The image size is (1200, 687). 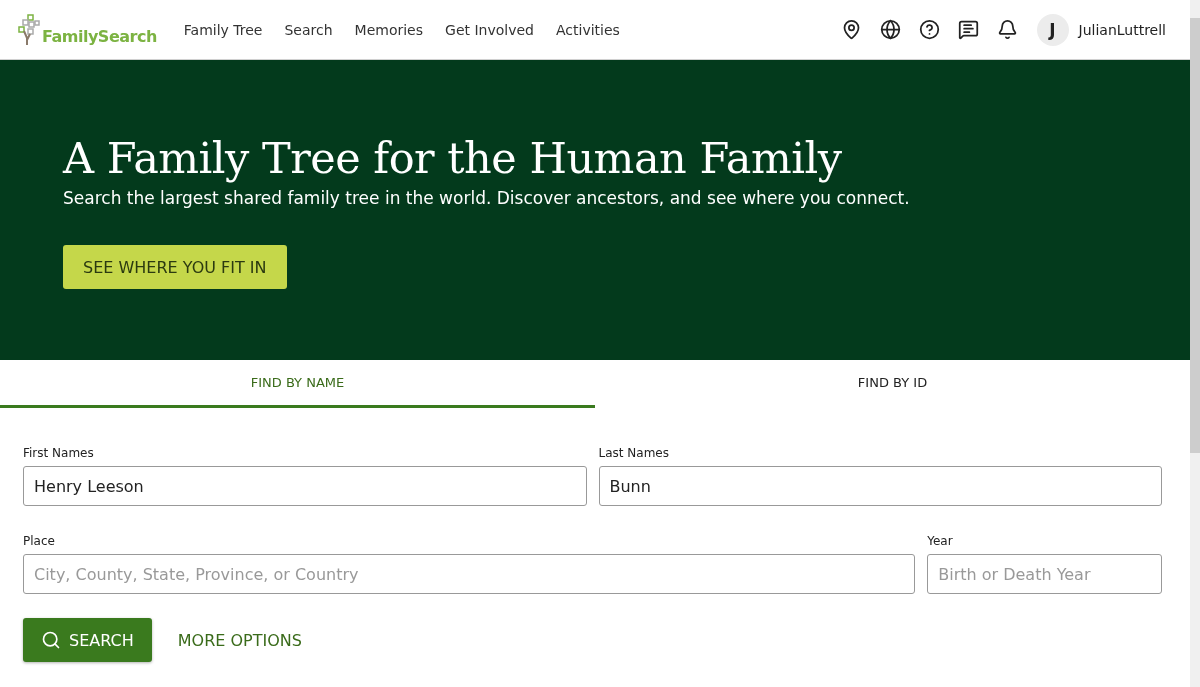 I want to click on hero-title: A Family Tree for the Human Family, so click(x=452, y=158).